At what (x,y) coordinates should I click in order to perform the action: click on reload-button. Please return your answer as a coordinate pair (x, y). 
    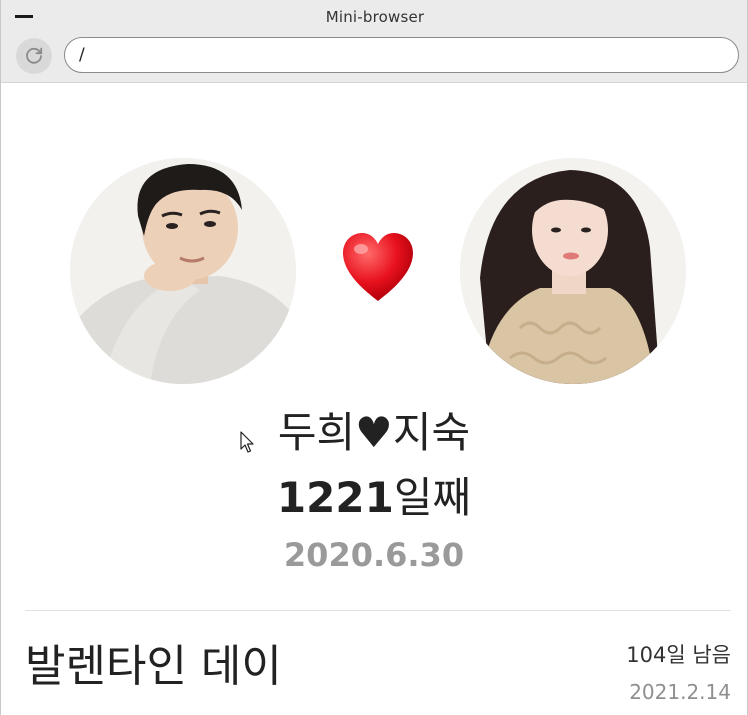
    Looking at the image, I should click on (34, 56).